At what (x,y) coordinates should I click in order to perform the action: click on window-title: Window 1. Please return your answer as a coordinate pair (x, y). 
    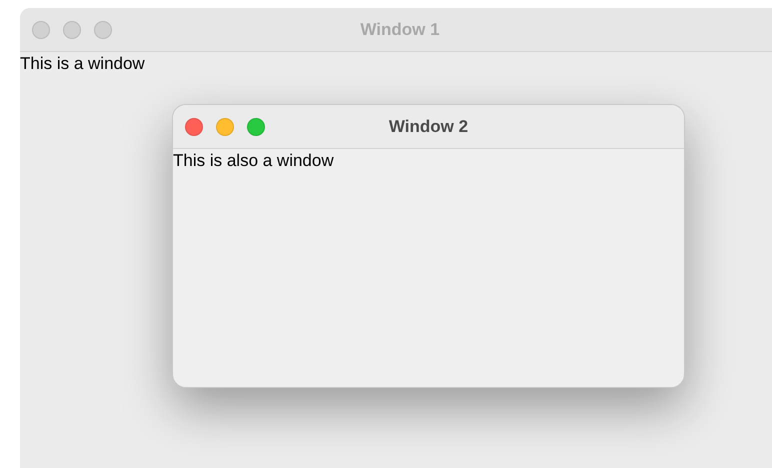
    Looking at the image, I should click on (400, 29).